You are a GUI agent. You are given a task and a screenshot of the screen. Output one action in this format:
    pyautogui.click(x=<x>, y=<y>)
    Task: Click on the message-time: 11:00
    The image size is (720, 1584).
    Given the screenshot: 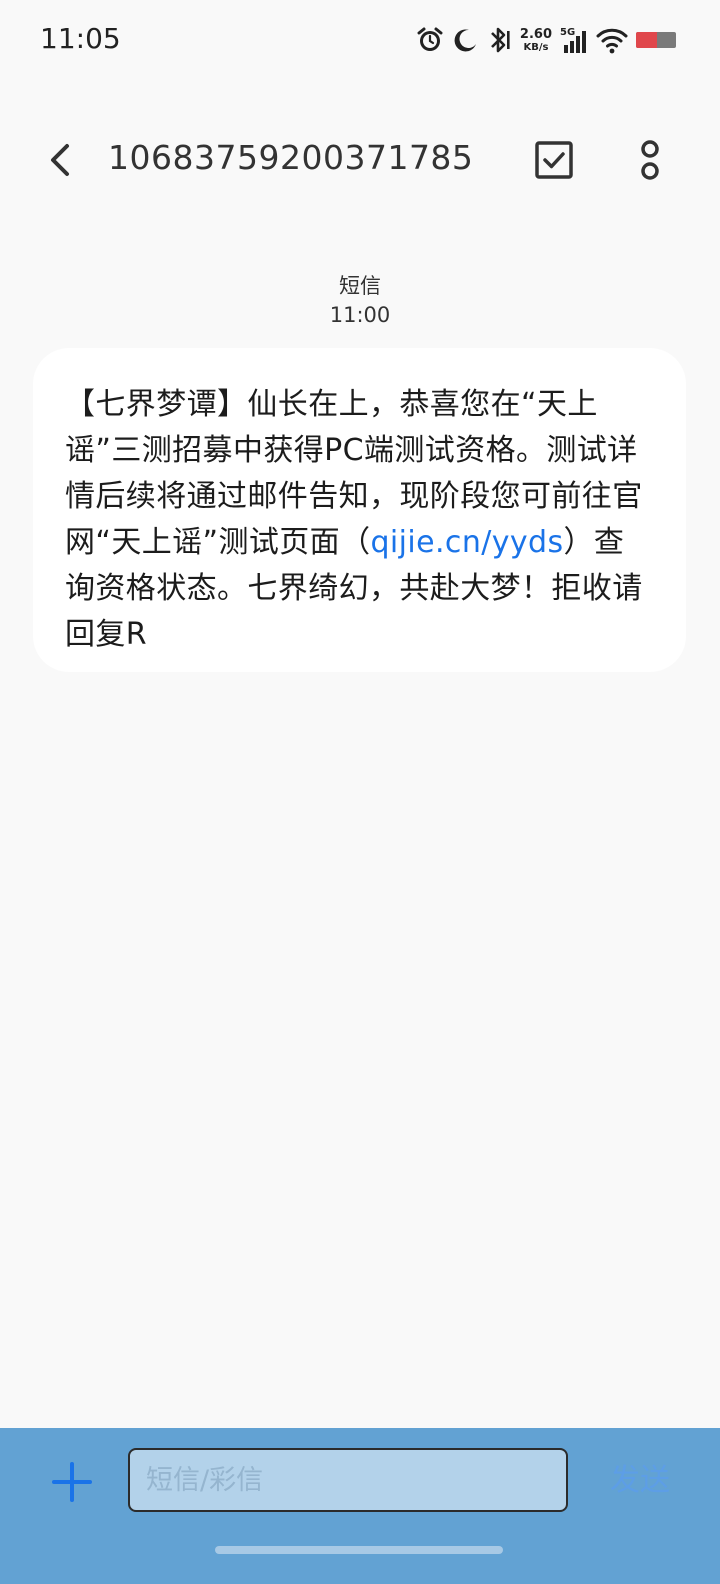 What is the action you would take?
    pyautogui.click(x=360, y=315)
    